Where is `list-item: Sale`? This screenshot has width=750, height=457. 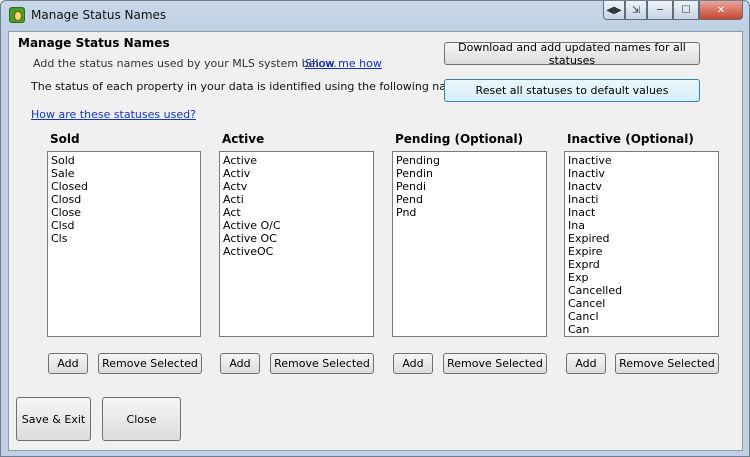 list-item: Sale is located at coordinates (124, 173).